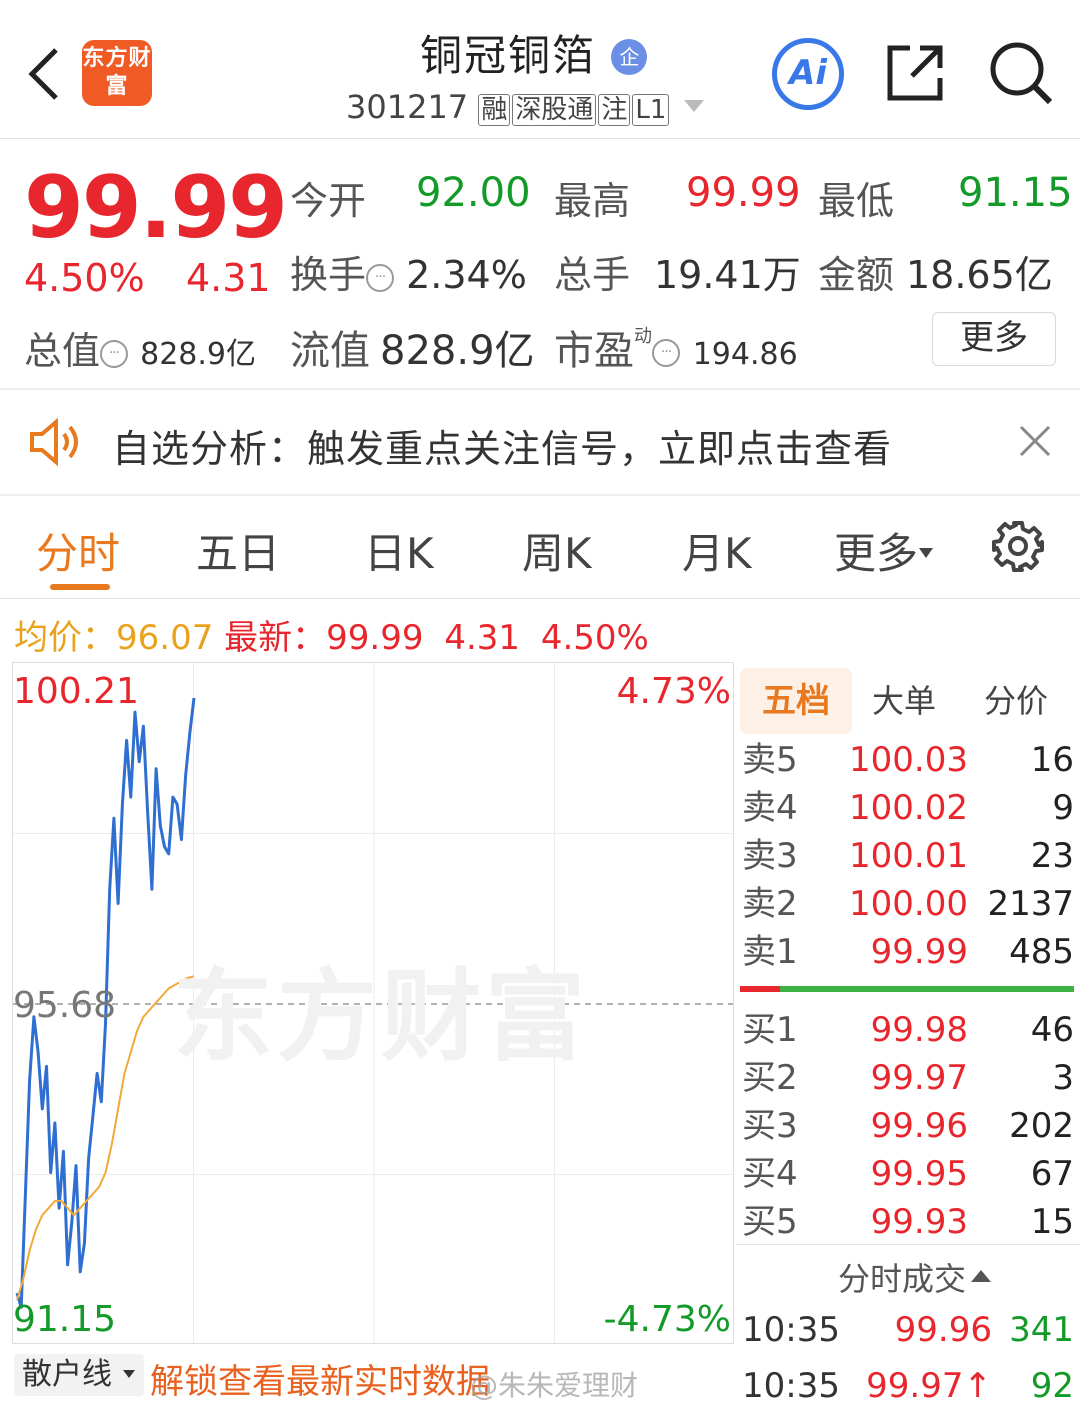 Image resolution: width=1080 pixels, height=1407 pixels. Describe the element at coordinates (770, 904) in the screenshot. I see `ask-label-3: 卖2` at that location.